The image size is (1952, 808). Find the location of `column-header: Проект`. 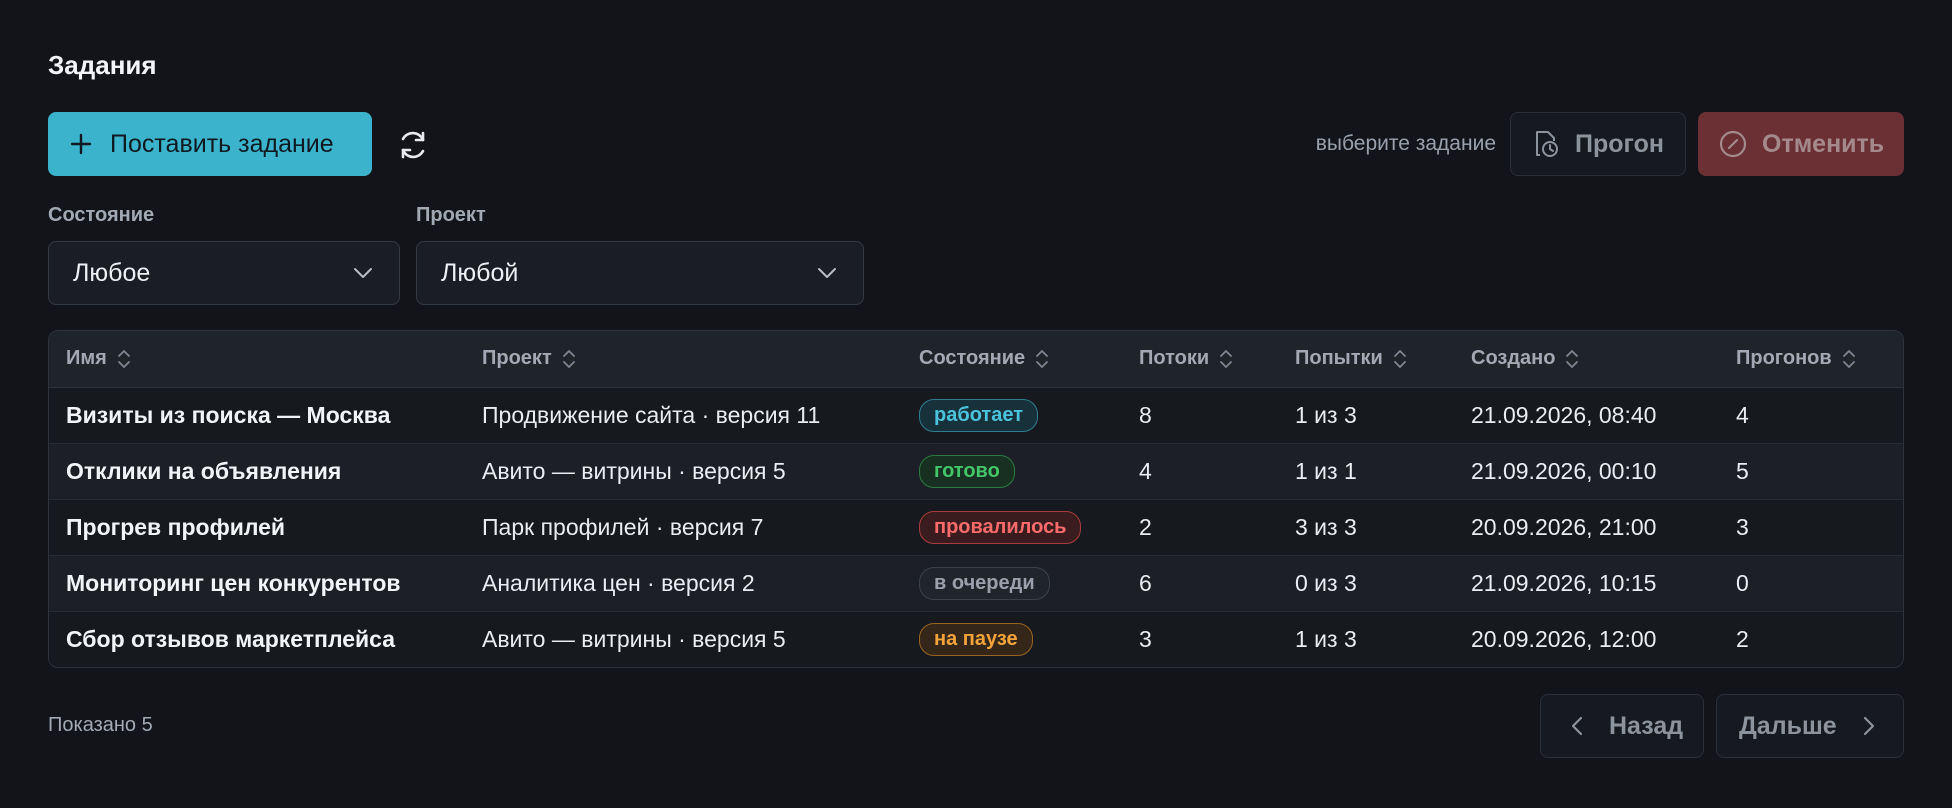

column-header: Проект is located at coordinates (683, 359).